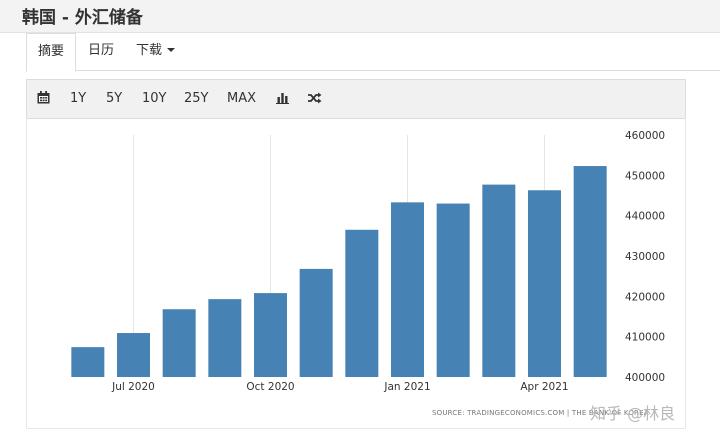 The height and width of the screenshot is (446, 720). What do you see at coordinates (133, 387) in the screenshot?
I see `x-tick-label: Jul 2020` at bounding box center [133, 387].